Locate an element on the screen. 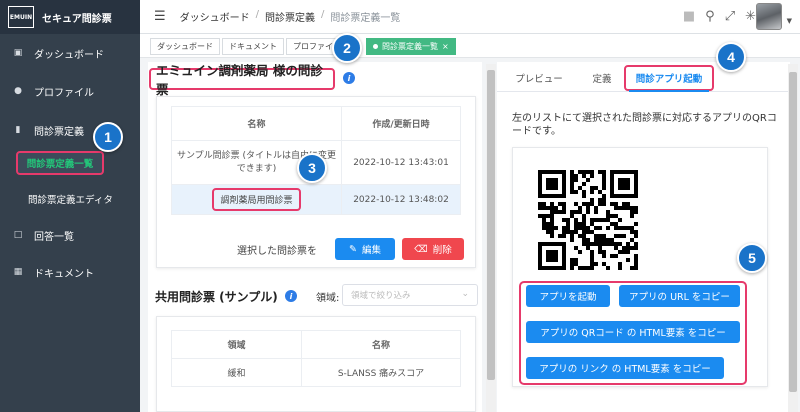  page-title: エミュイン調剤薬局 様の問診票 is located at coordinates (242, 80).